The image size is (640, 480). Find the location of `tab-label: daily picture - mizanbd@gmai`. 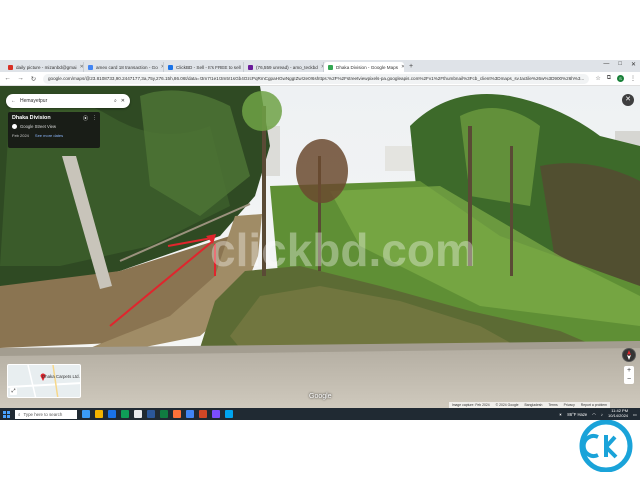

tab-label: daily picture - mizanbd@gmai is located at coordinates (46, 67).